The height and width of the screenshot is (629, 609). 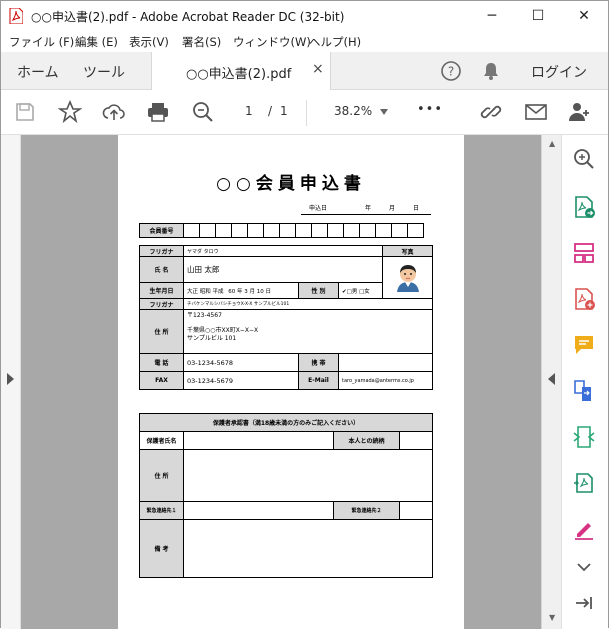 What do you see at coordinates (204, 315) in the screenshot?
I see `postal-code: 〒123-4567` at bounding box center [204, 315].